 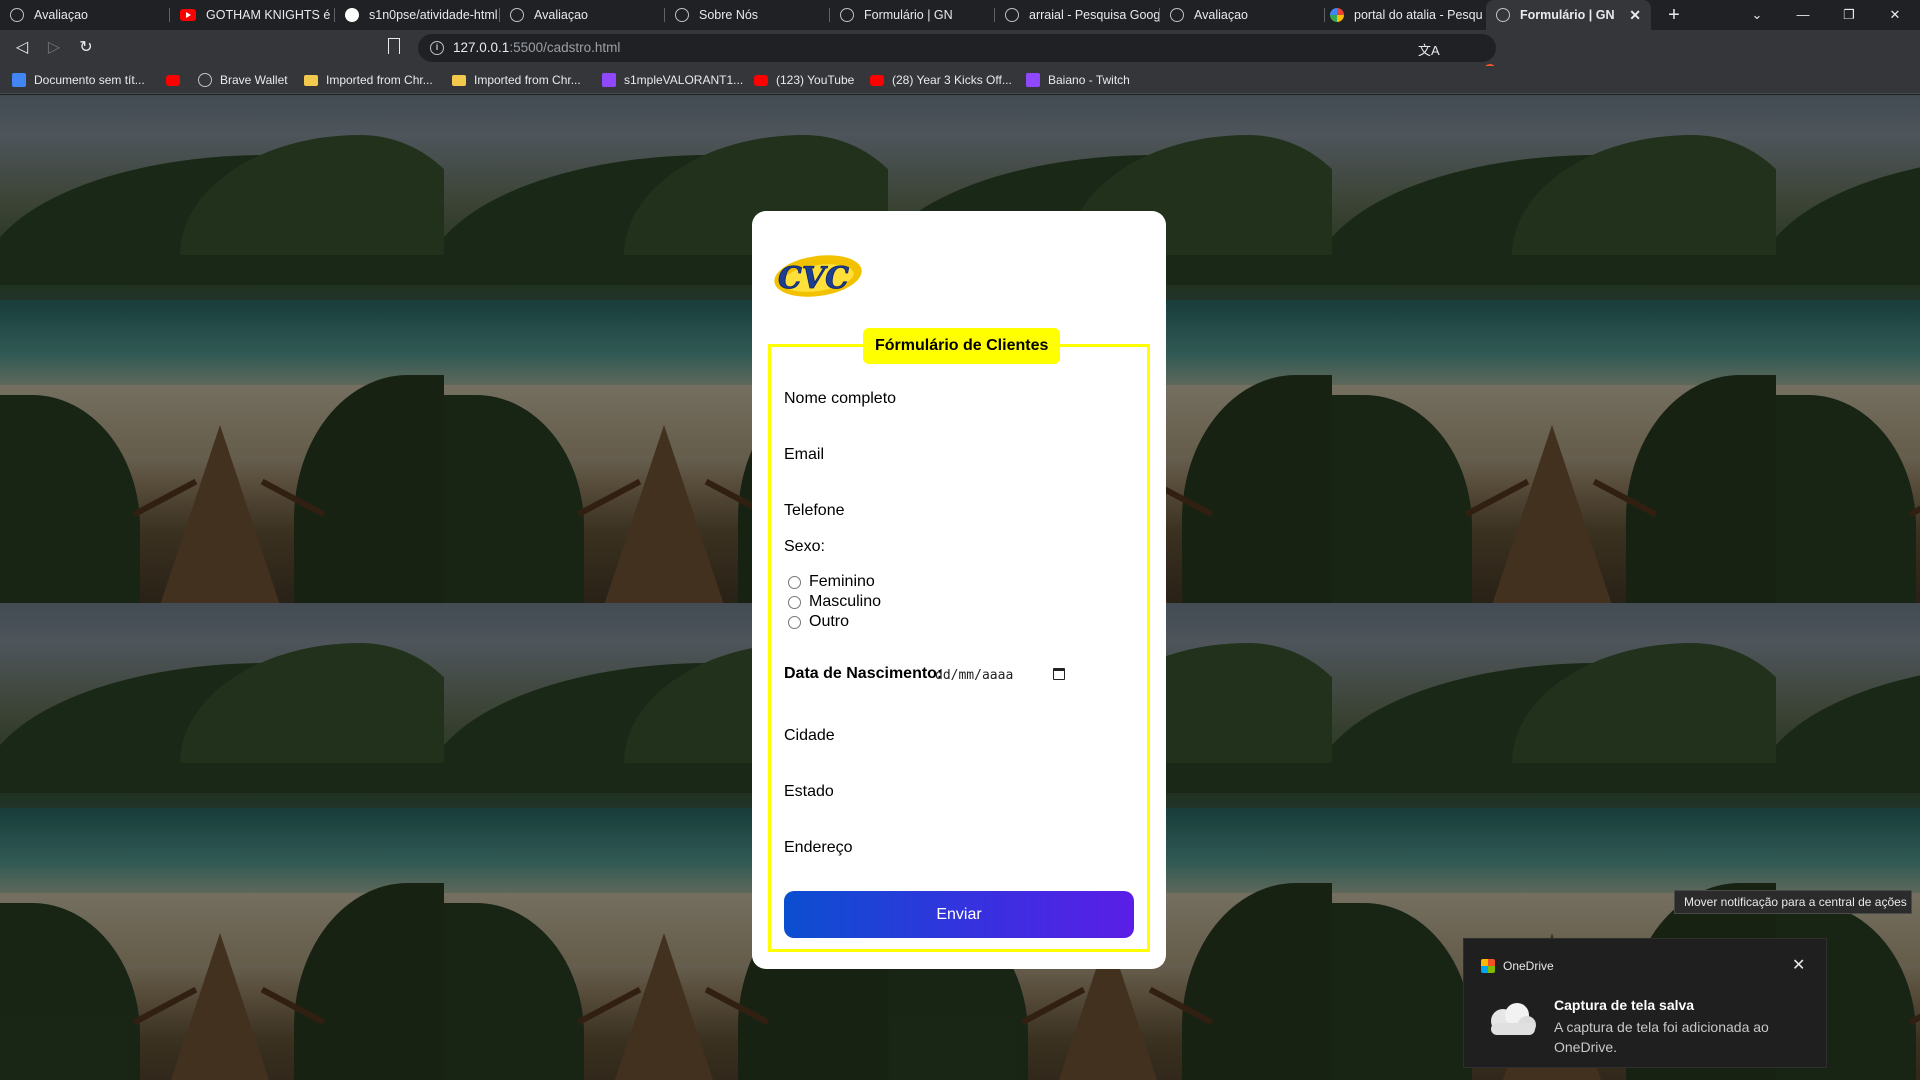 I want to click on bookmark-6: (123) YouTube, so click(x=804, y=80).